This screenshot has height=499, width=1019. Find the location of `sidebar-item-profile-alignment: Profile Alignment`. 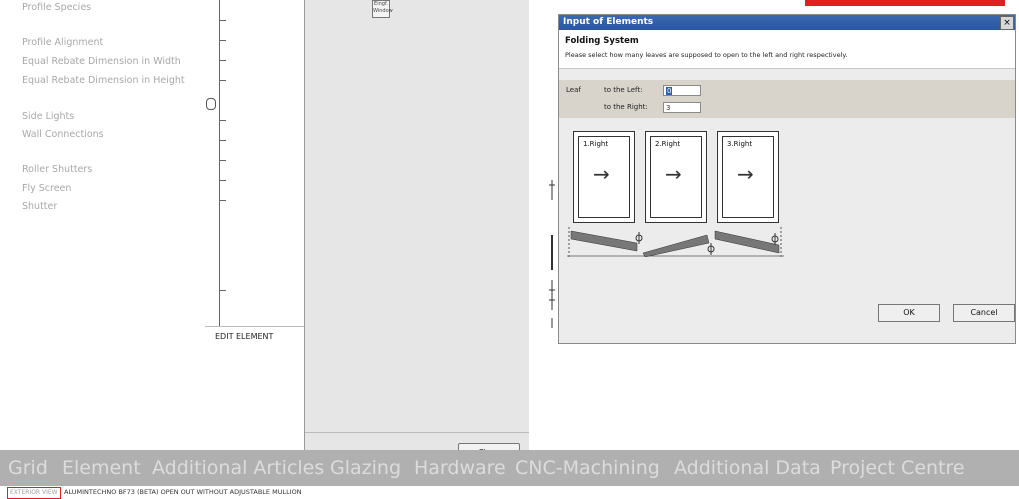

sidebar-item-profile-alignment: Profile Alignment is located at coordinates (62, 42).